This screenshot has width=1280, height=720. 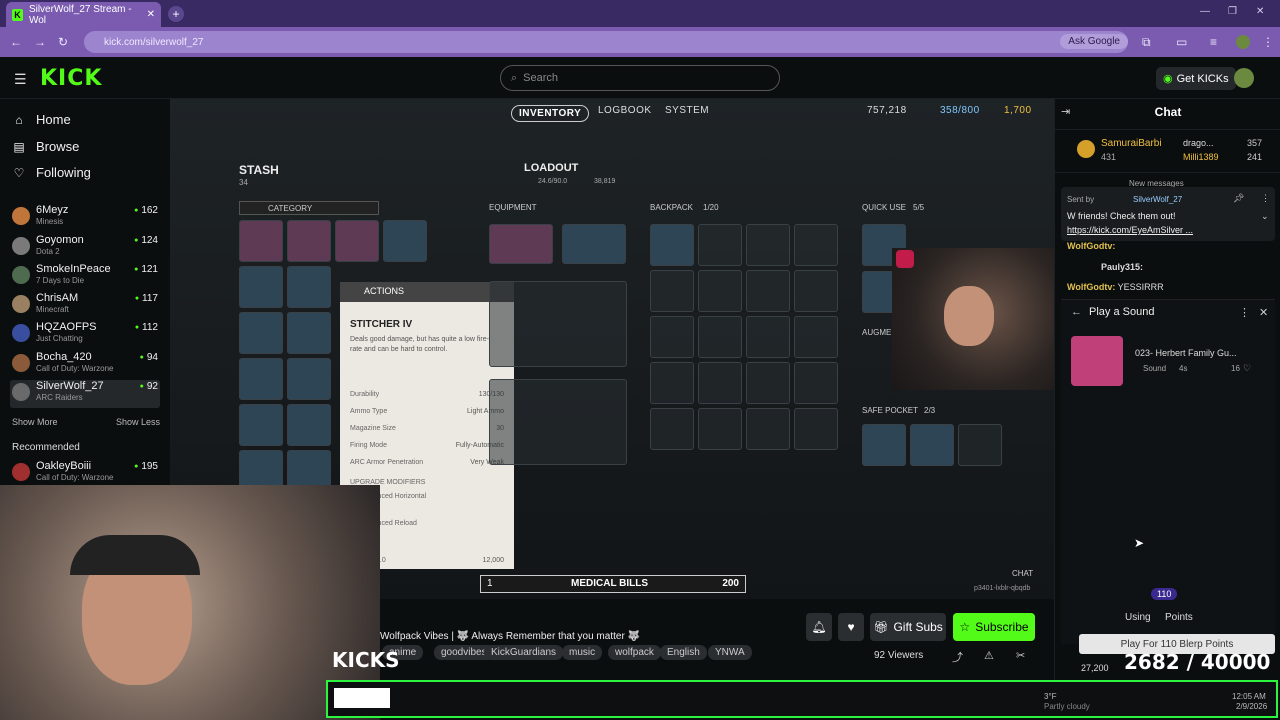 What do you see at coordinates (1168, 79) in the screenshot?
I see `kicks-coin-icon: ◉` at bounding box center [1168, 79].